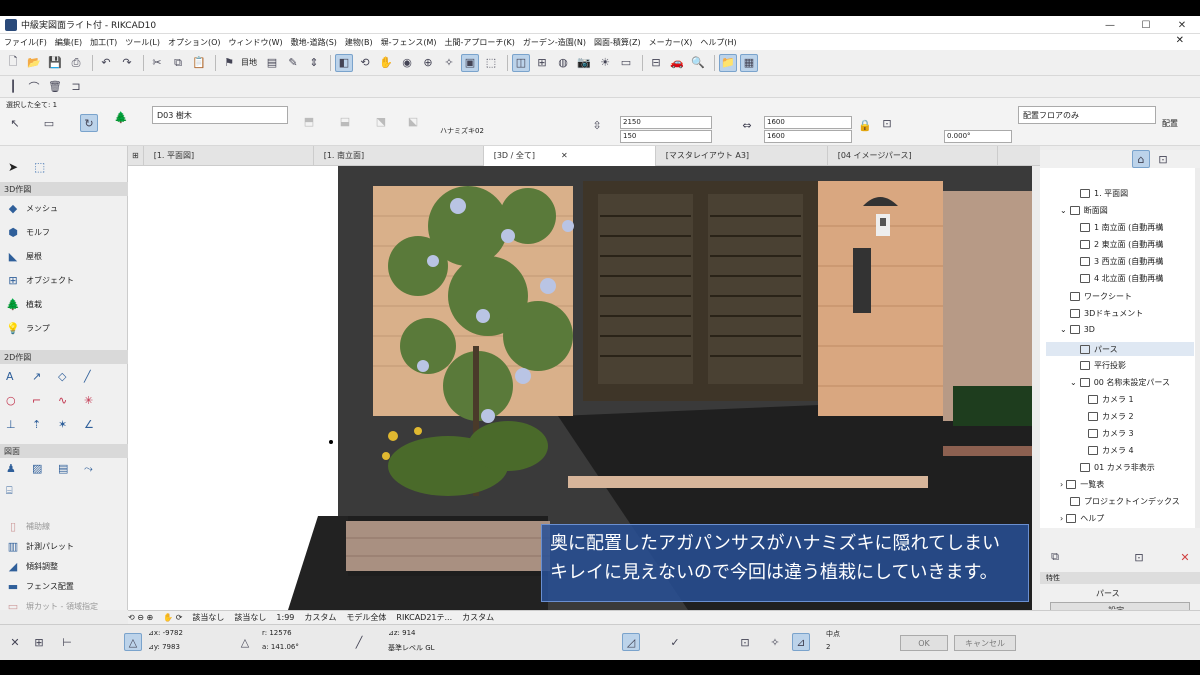 Image resolution: width=1200 pixels, height=675 pixels. What do you see at coordinates (775, 642) in the screenshot?
I see `magic-wand-icon: ✧` at bounding box center [775, 642].